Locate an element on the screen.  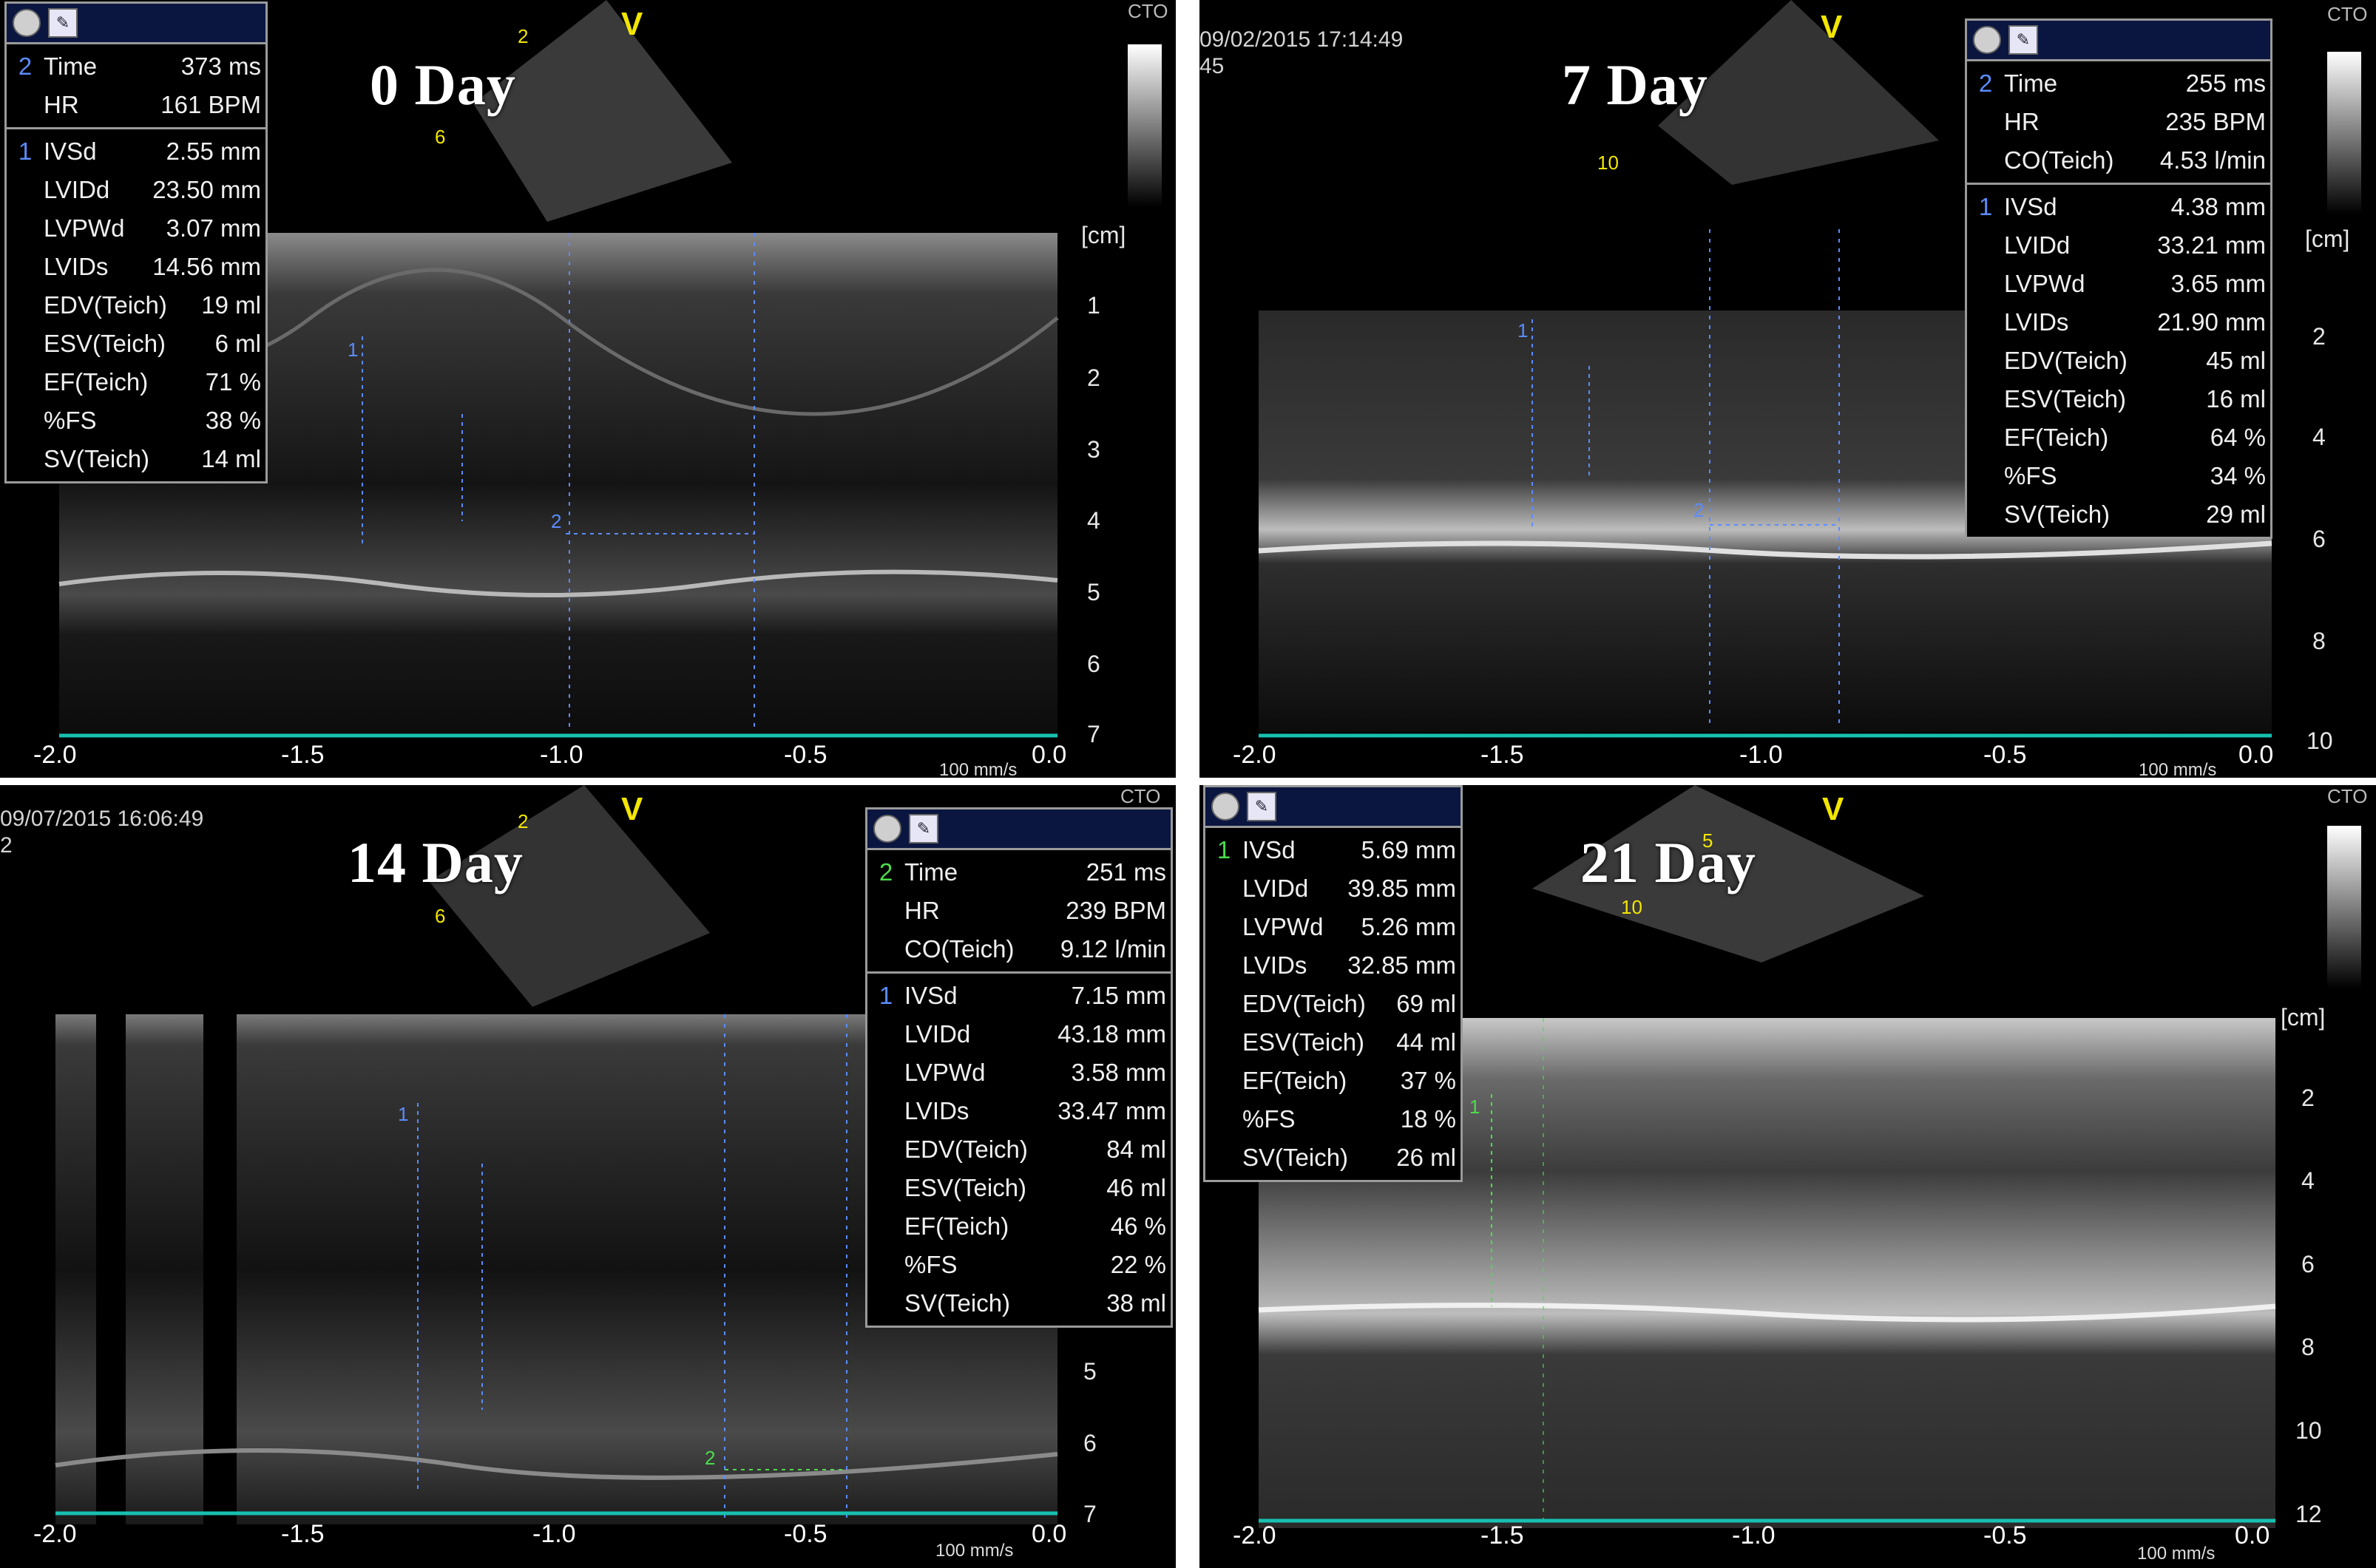
measurement-row: HR 239 BPM is located at coordinates (1019, 911).